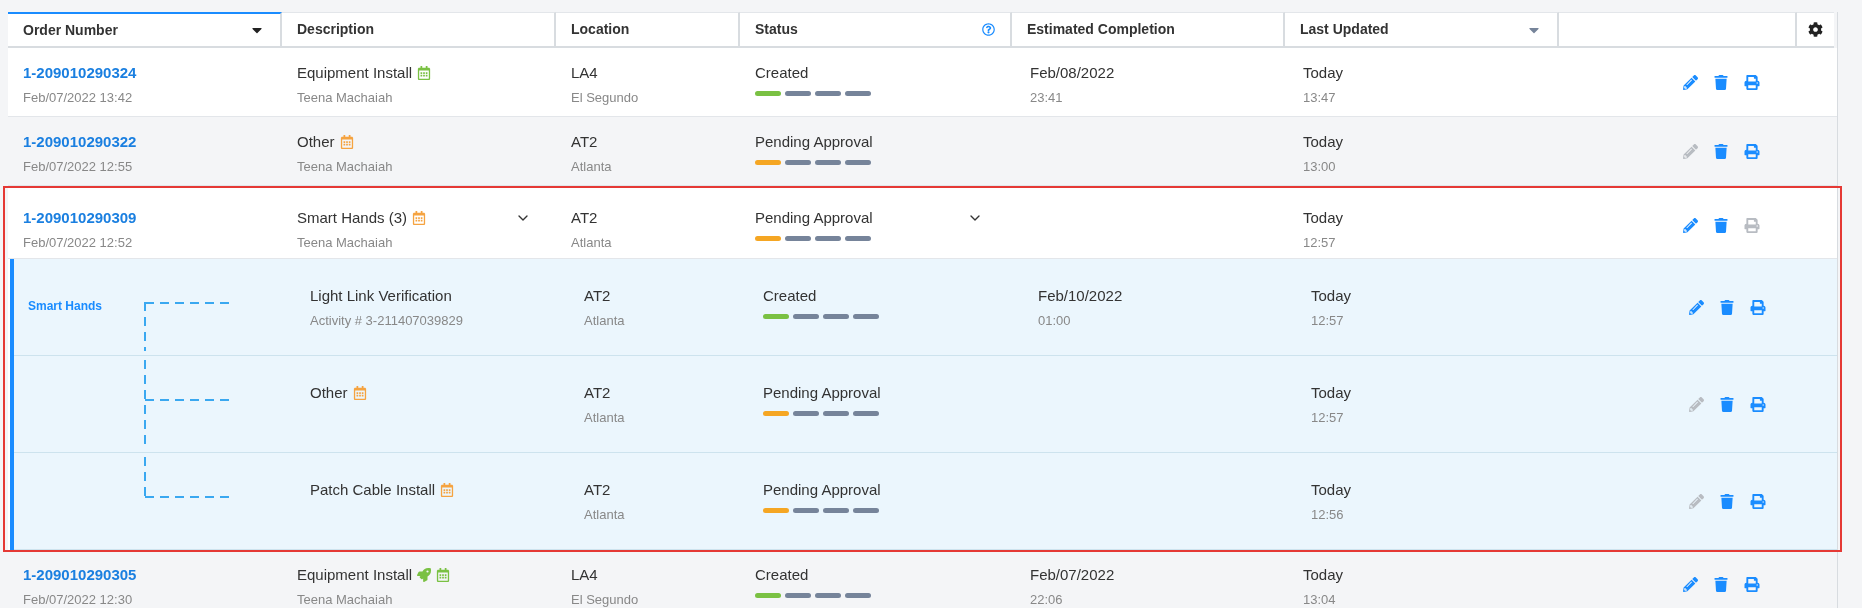 This screenshot has width=1862, height=608. What do you see at coordinates (145, 142) in the screenshot?
I see `order-number-link: 1-209010290322` at bounding box center [145, 142].